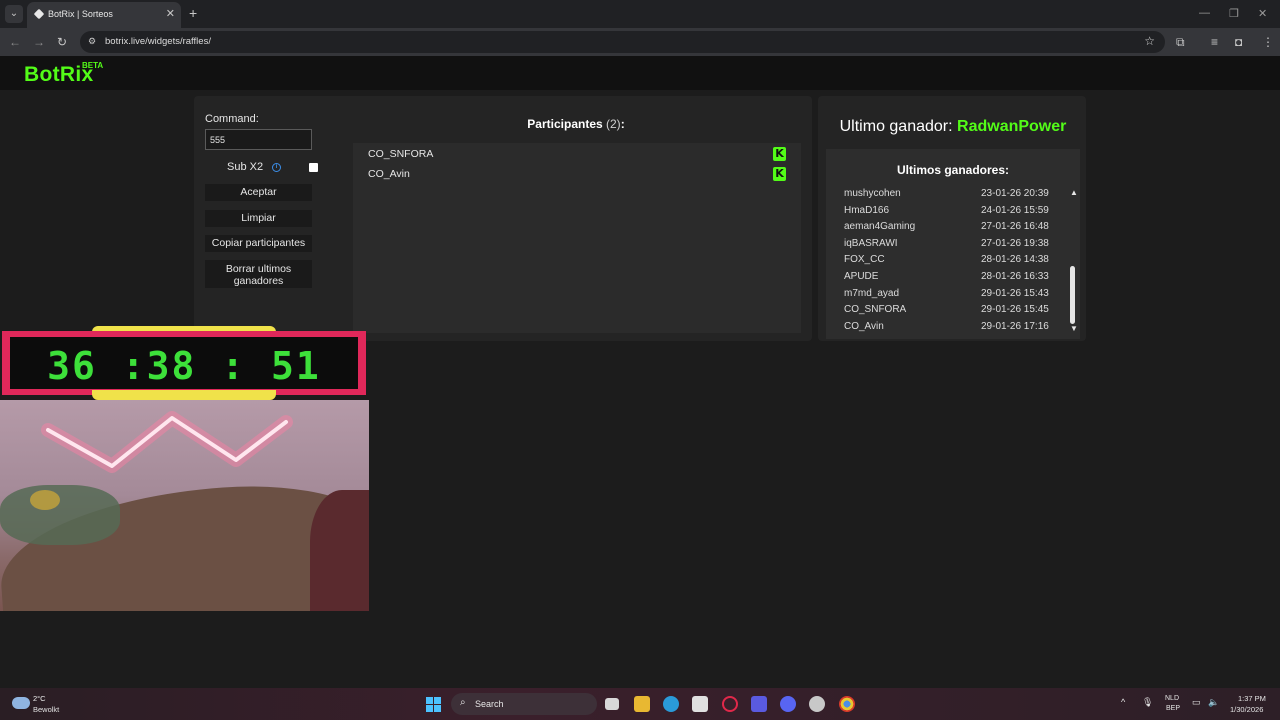 The image size is (1280, 720). What do you see at coordinates (313, 167) in the screenshot?
I see `sub-x2-checkbox` at bounding box center [313, 167].